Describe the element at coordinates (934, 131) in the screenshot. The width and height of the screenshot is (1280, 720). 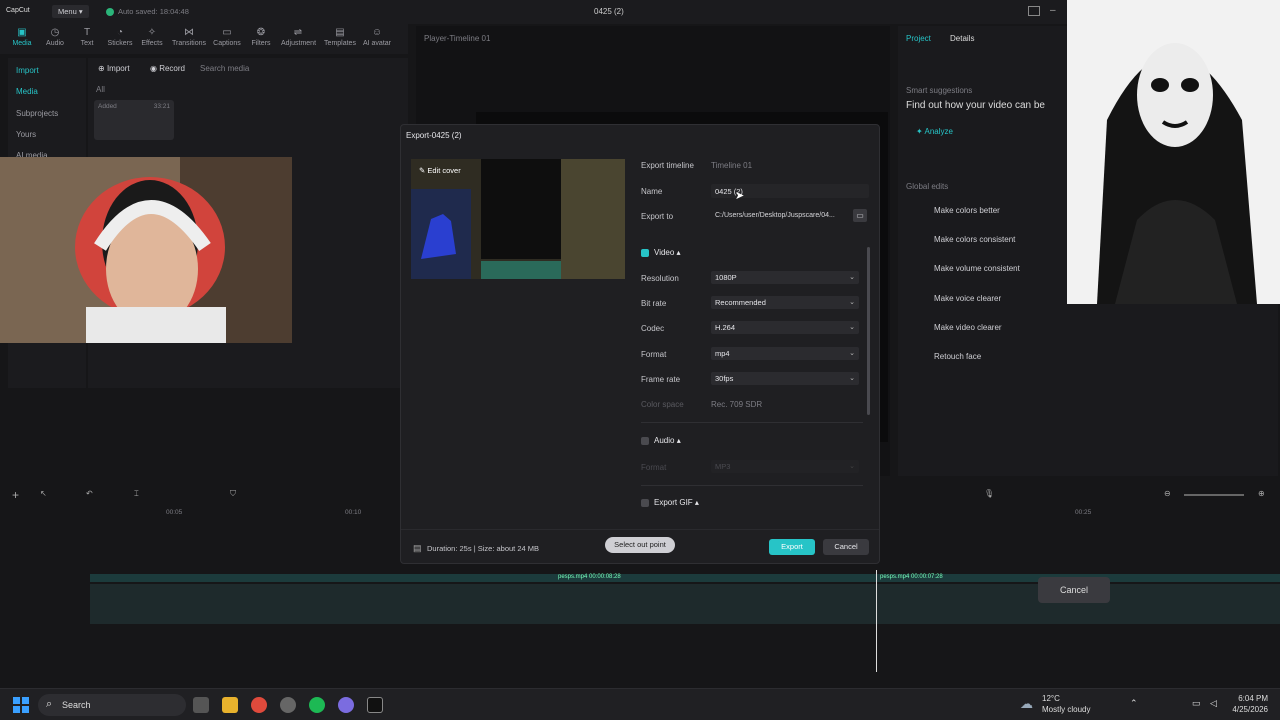
I see `analyze-button: ✦ Analyze` at that location.